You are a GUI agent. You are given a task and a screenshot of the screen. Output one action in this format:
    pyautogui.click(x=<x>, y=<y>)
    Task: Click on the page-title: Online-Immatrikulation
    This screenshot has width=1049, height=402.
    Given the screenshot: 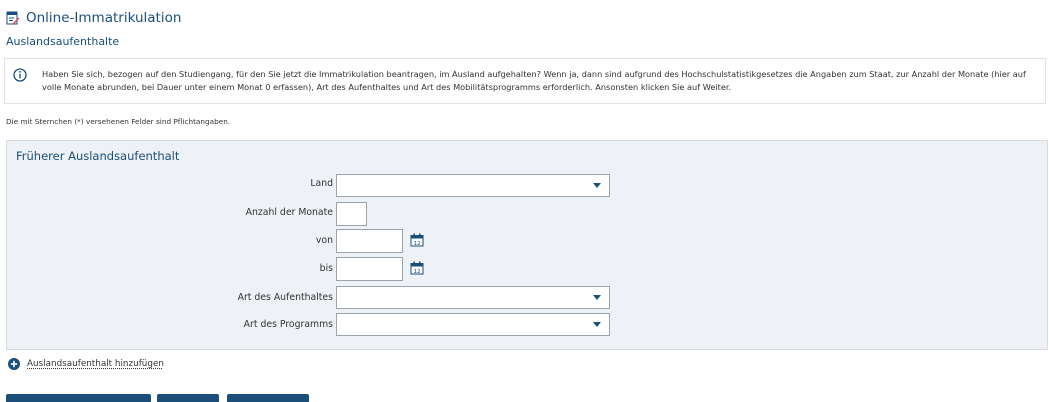 What is the action you would take?
    pyautogui.click(x=104, y=18)
    